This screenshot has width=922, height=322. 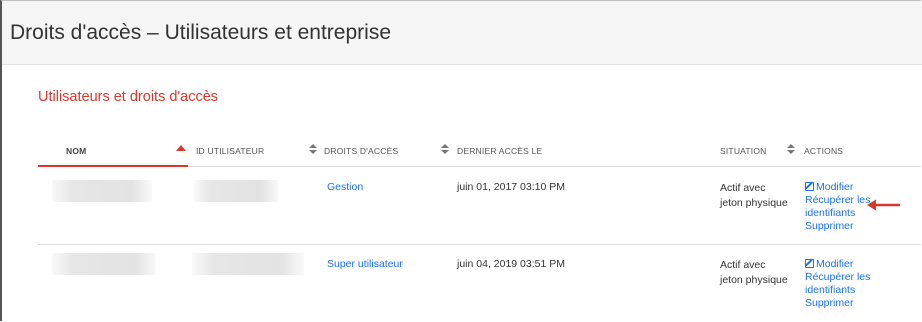 I want to click on last-access-date: juin 04, 2019 03:51 PM, so click(x=511, y=264).